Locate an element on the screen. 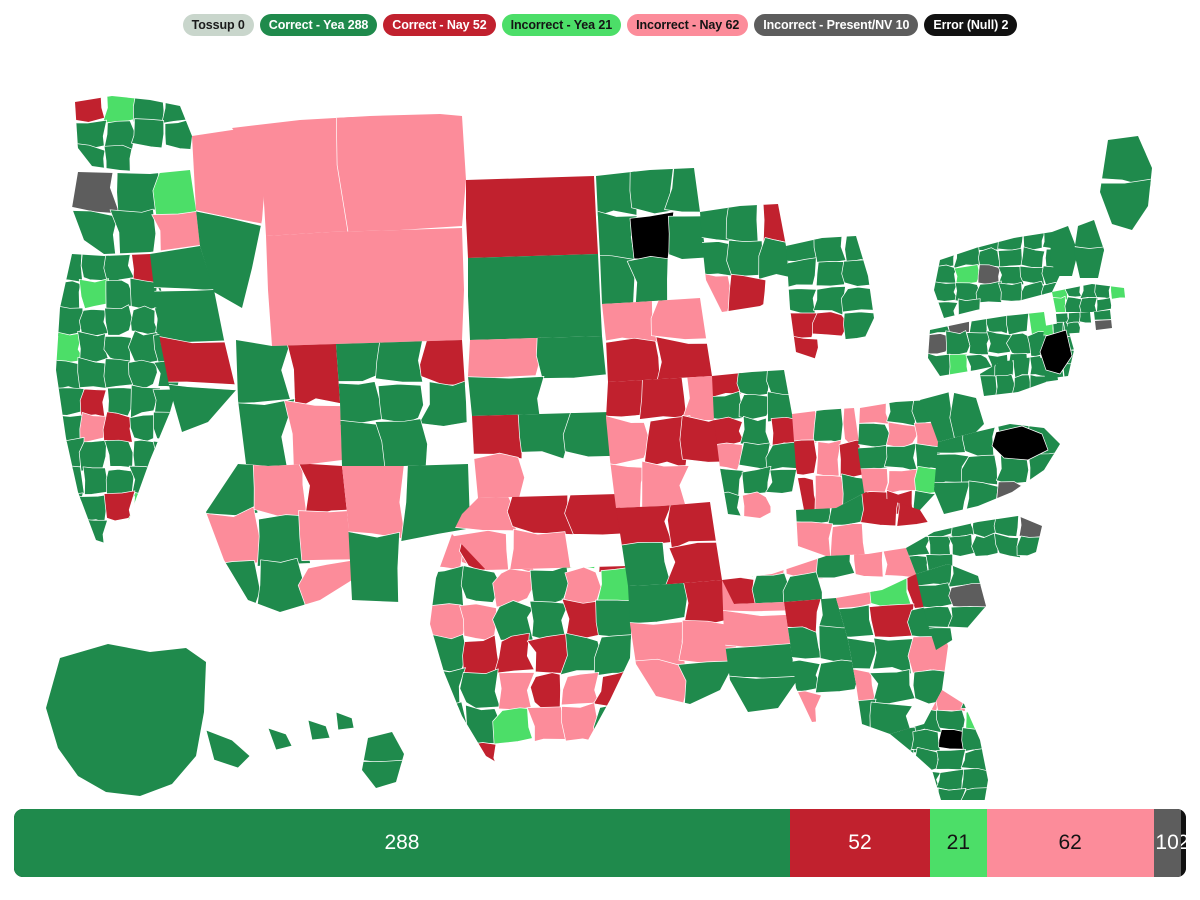  tally-segment-correct_yea: 288 is located at coordinates (402, 843).